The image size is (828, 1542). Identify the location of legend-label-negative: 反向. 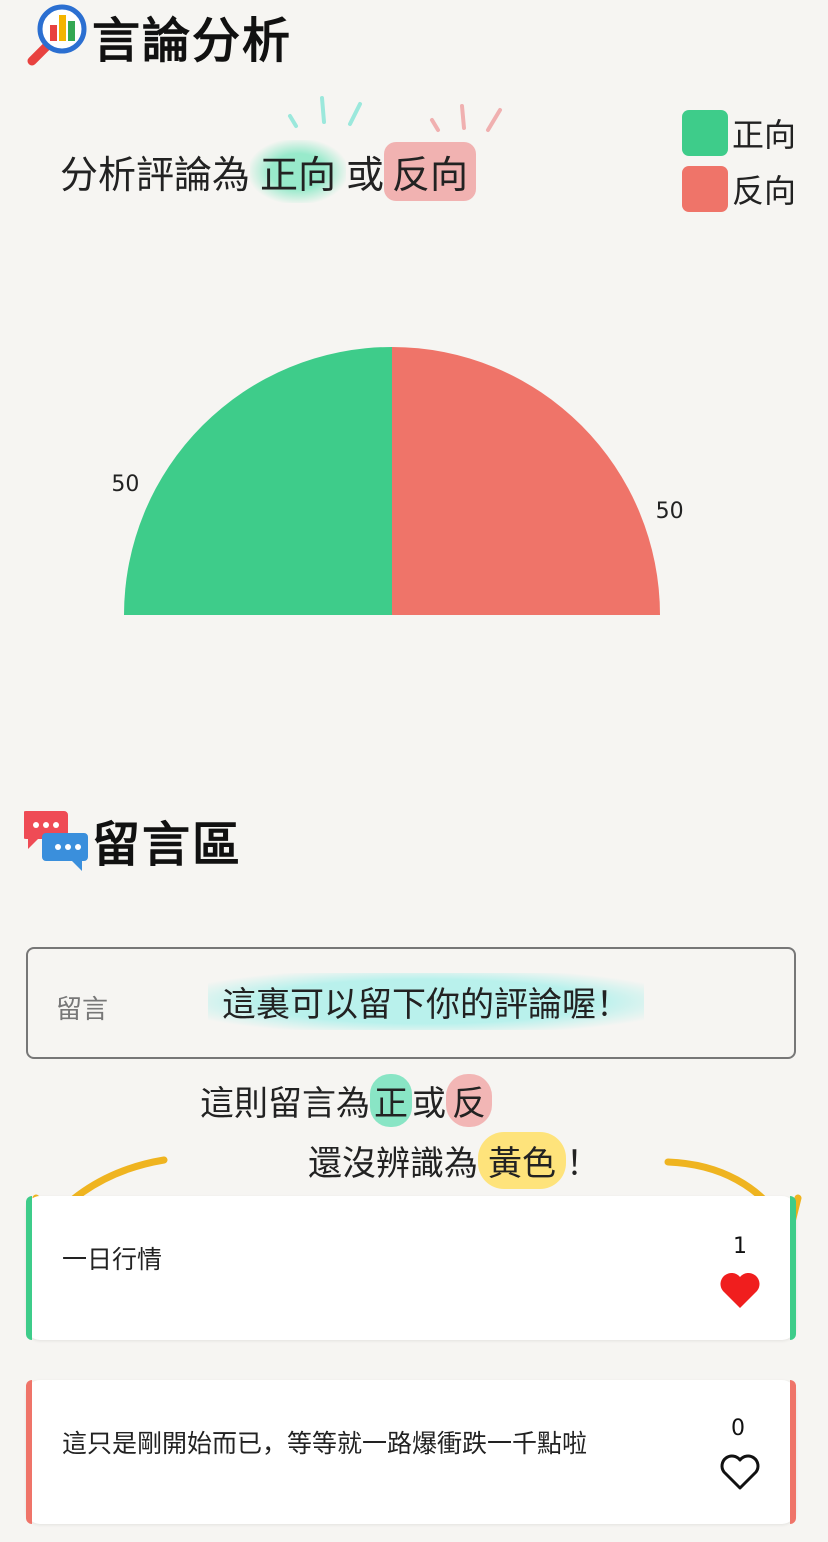
(764, 191).